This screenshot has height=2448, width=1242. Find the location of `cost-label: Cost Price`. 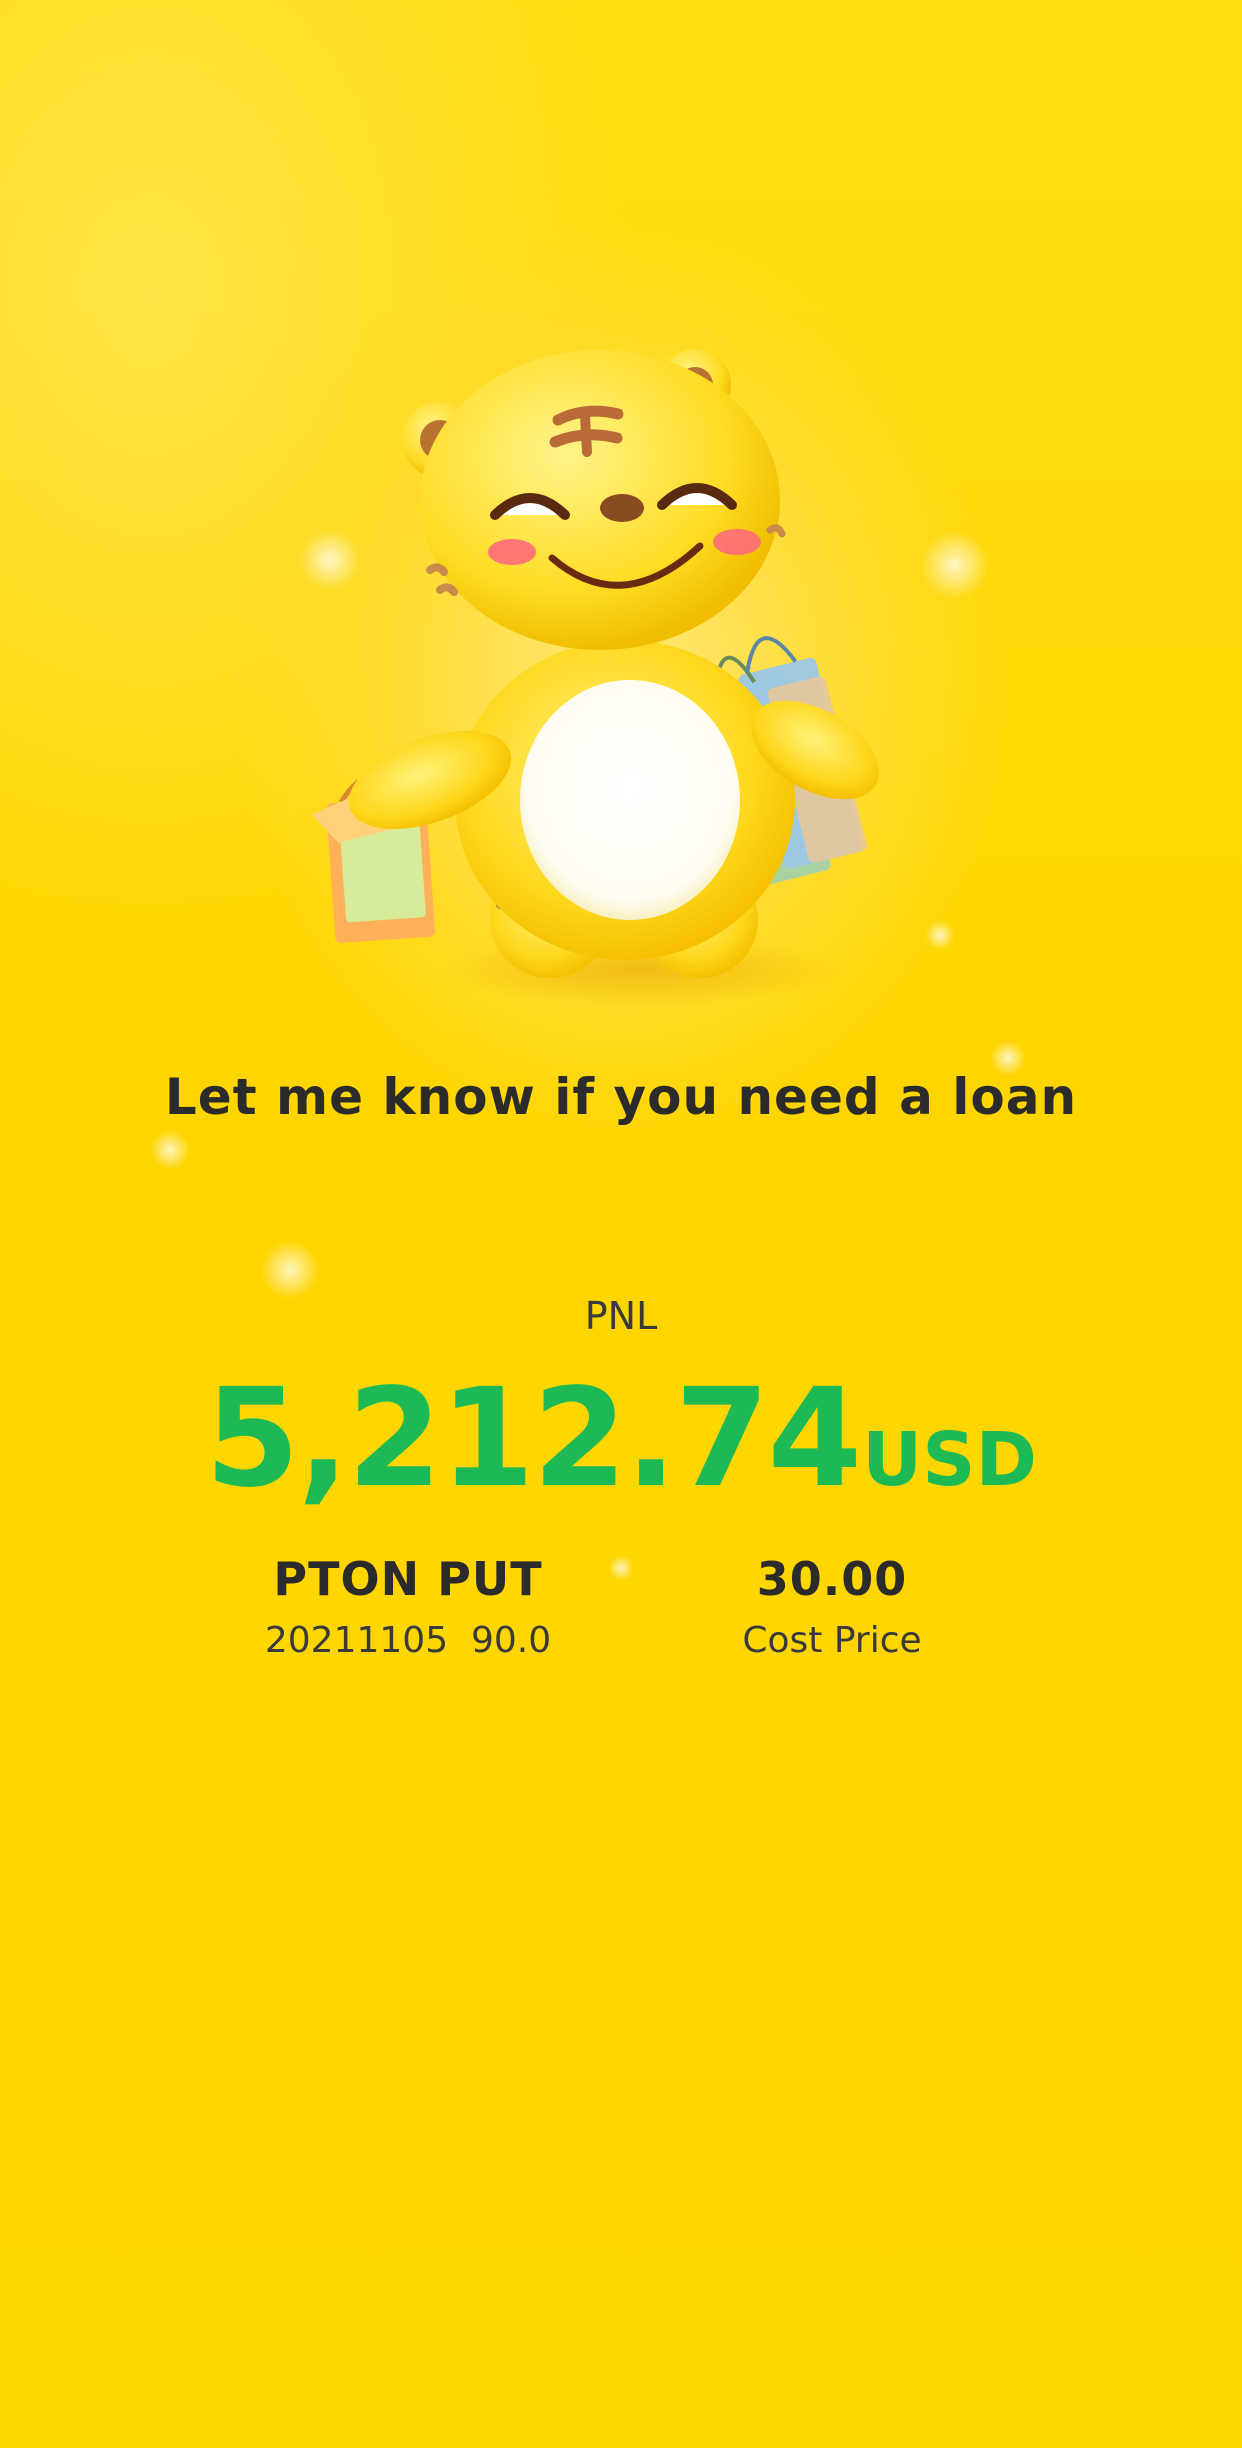

cost-label: Cost Price is located at coordinates (832, 1640).